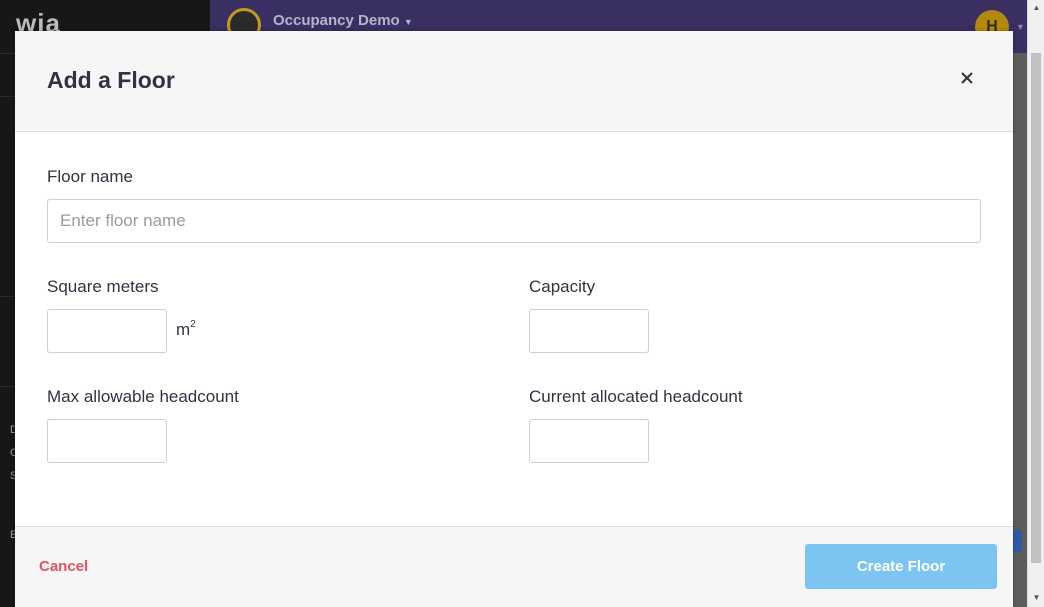 The height and width of the screenshot is (607, 1044). Describe the element at coordinates (1036, 7) in the screenshot. I see `scroll-up-icon: ▲` at that location.